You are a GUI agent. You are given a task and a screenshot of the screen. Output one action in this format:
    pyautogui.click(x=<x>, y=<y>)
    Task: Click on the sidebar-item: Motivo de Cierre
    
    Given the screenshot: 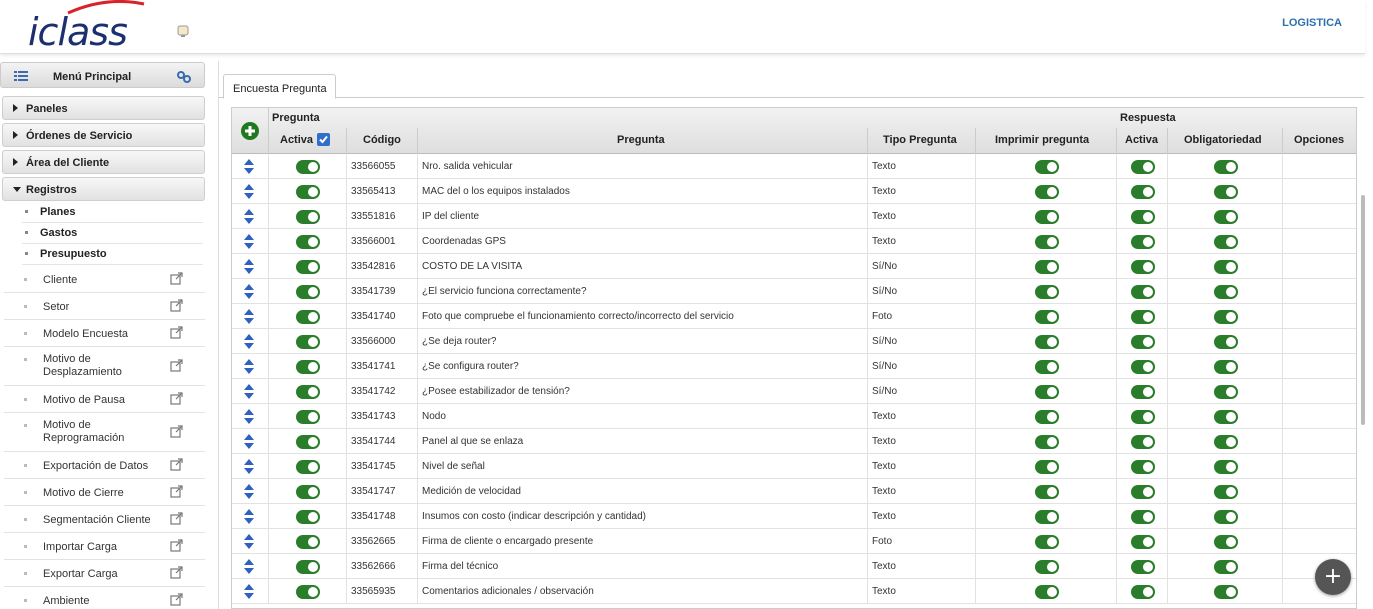 What is the action you would take?
    pyautogui.click(x=104, y=492)
    